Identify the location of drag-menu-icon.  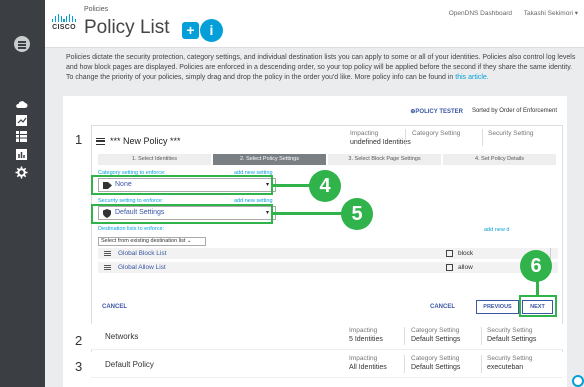
(100, 141).